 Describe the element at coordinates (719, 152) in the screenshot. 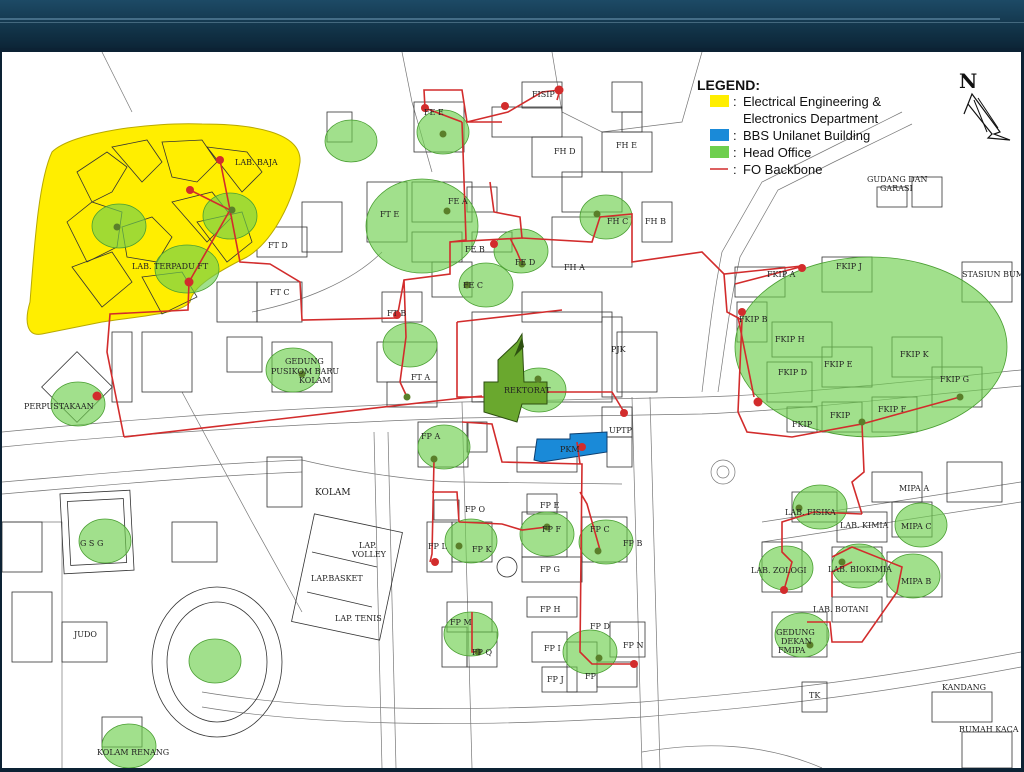

I see `legend-swatch-head-office` at that location.